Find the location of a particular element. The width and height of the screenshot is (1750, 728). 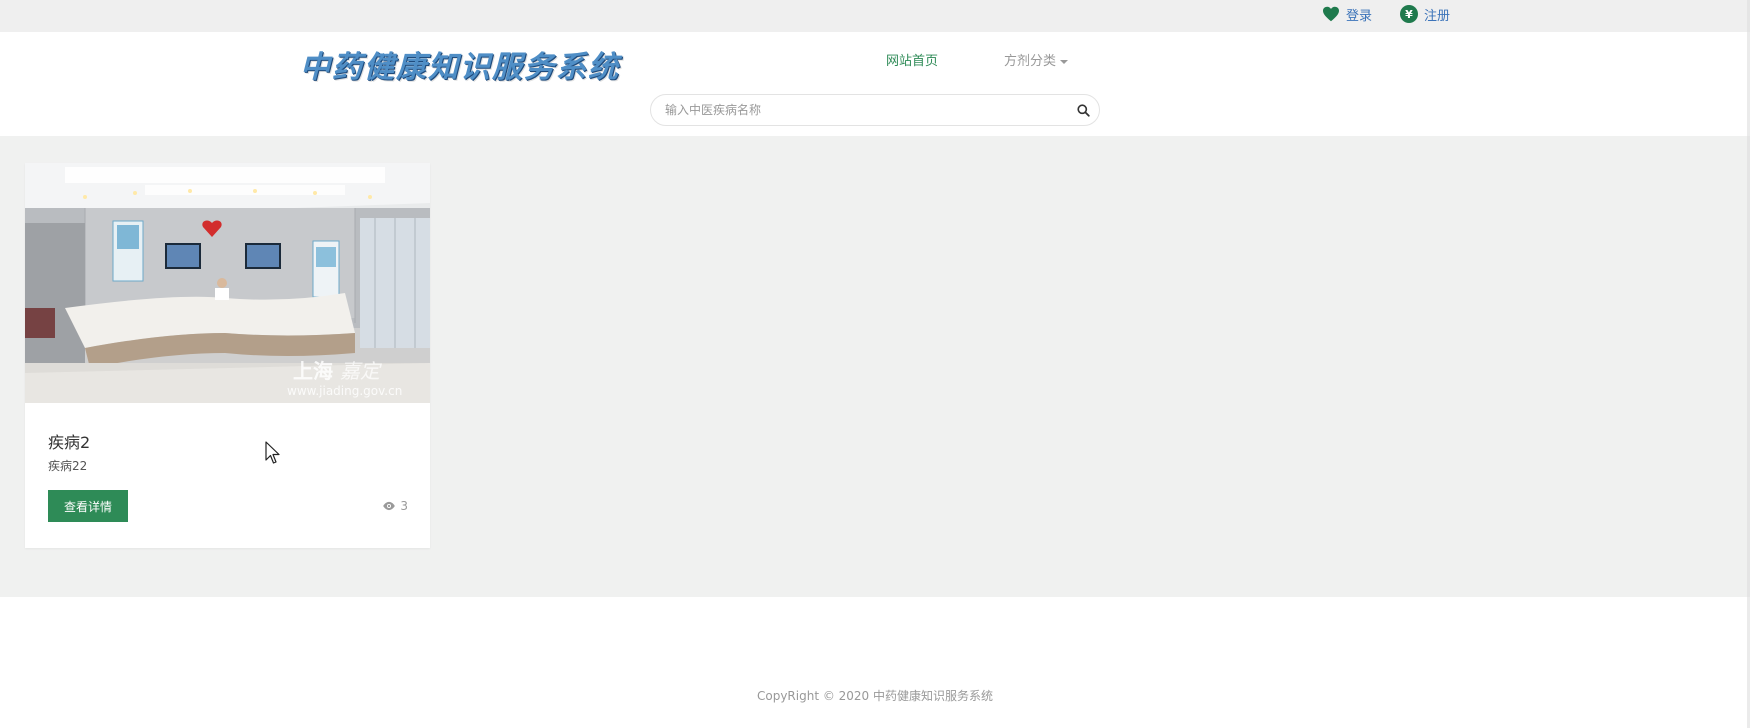

card-title: 疾病2 is located at coordinates (69, 441).